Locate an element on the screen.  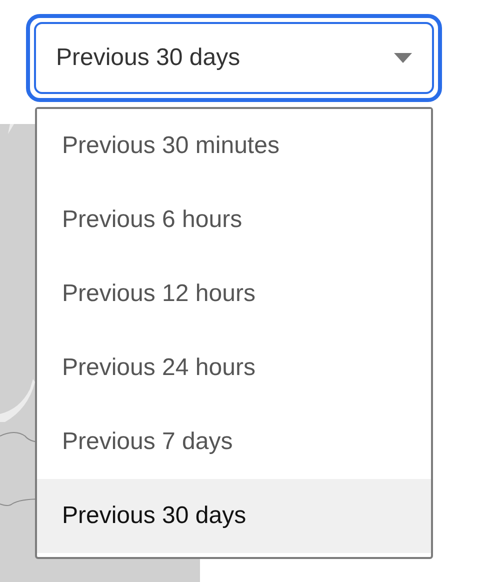
time-range-select: Previous 30 days is located at coordinates (234, 58).